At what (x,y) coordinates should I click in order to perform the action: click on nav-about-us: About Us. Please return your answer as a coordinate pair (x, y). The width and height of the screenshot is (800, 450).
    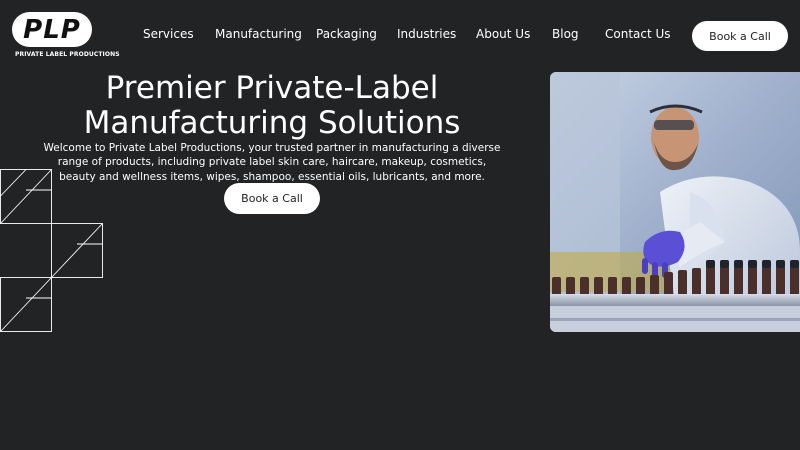
    Looking at the image, I should click on (503, 34).